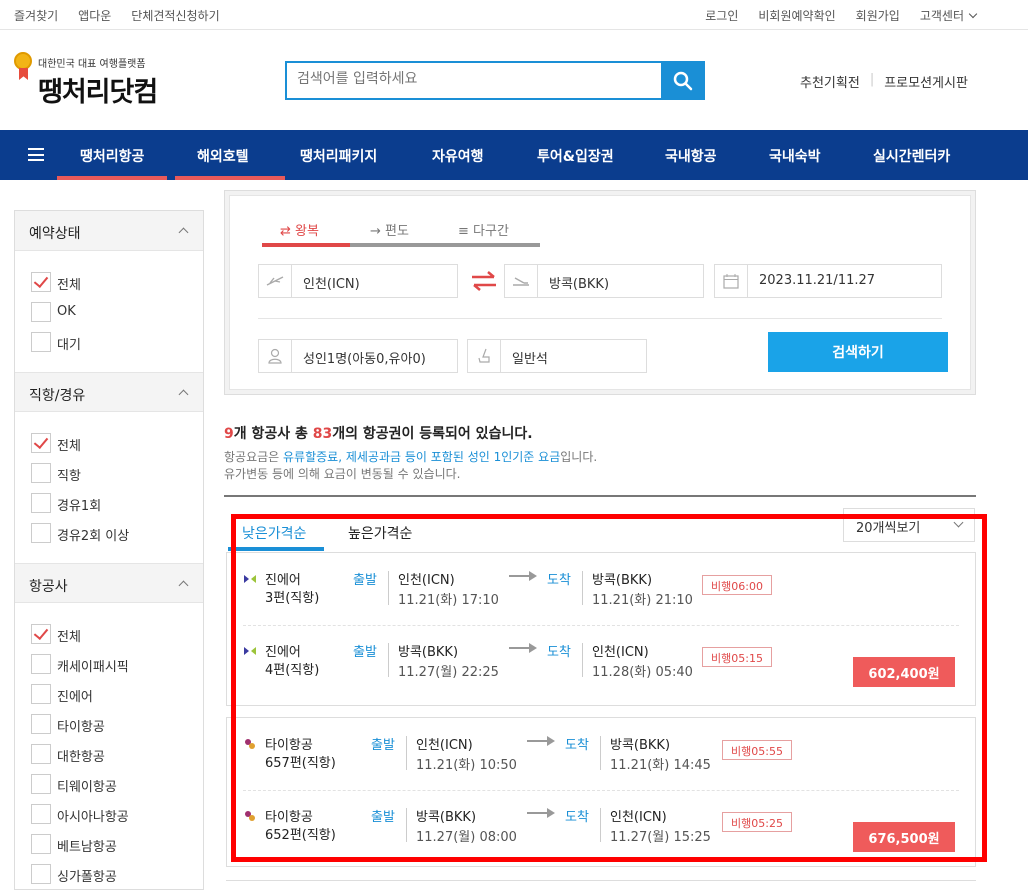  Describe the element at coordinates (275, 281) in the screenshot. I see `takeoff-icon` at that location.